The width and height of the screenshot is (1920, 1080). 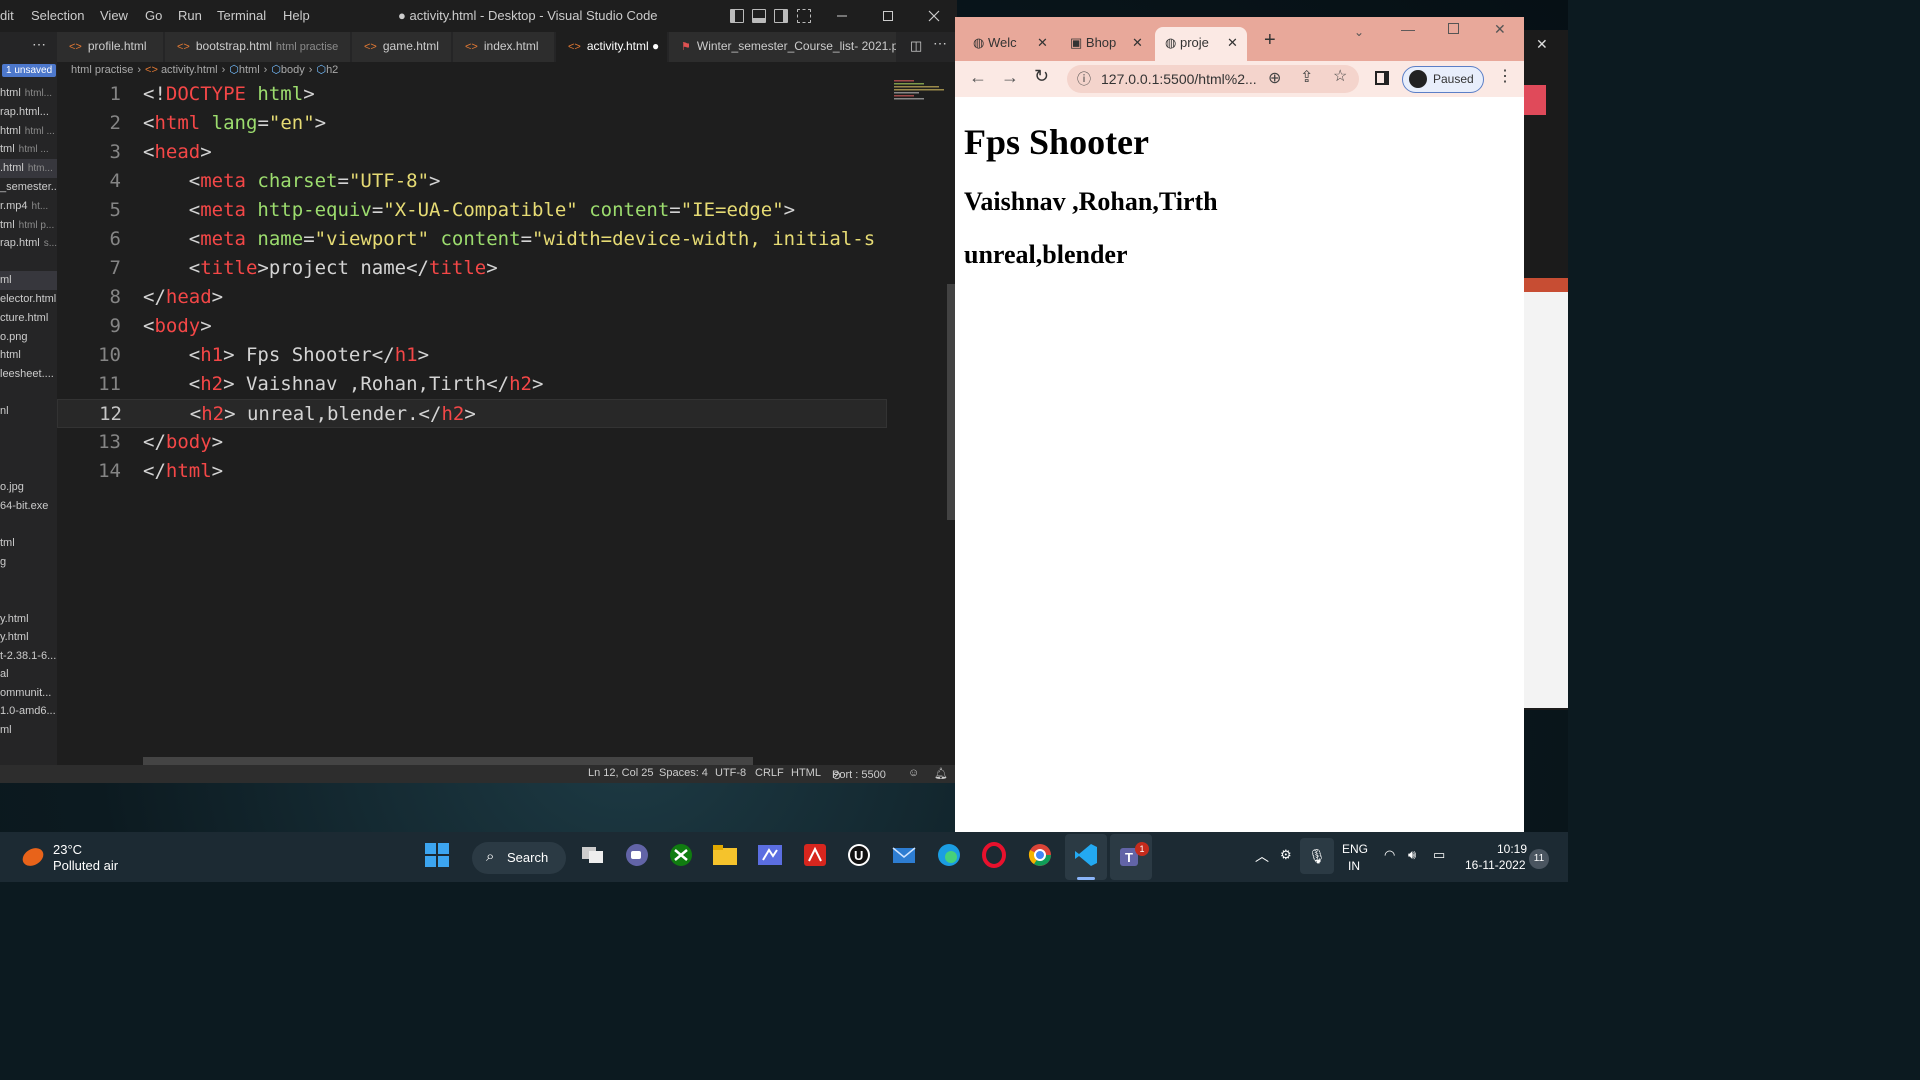 What do you see at coordinates (1389, 855) in the screenshot?
I see `wifi-icon: ◠` at bounding box center [1389, 855].